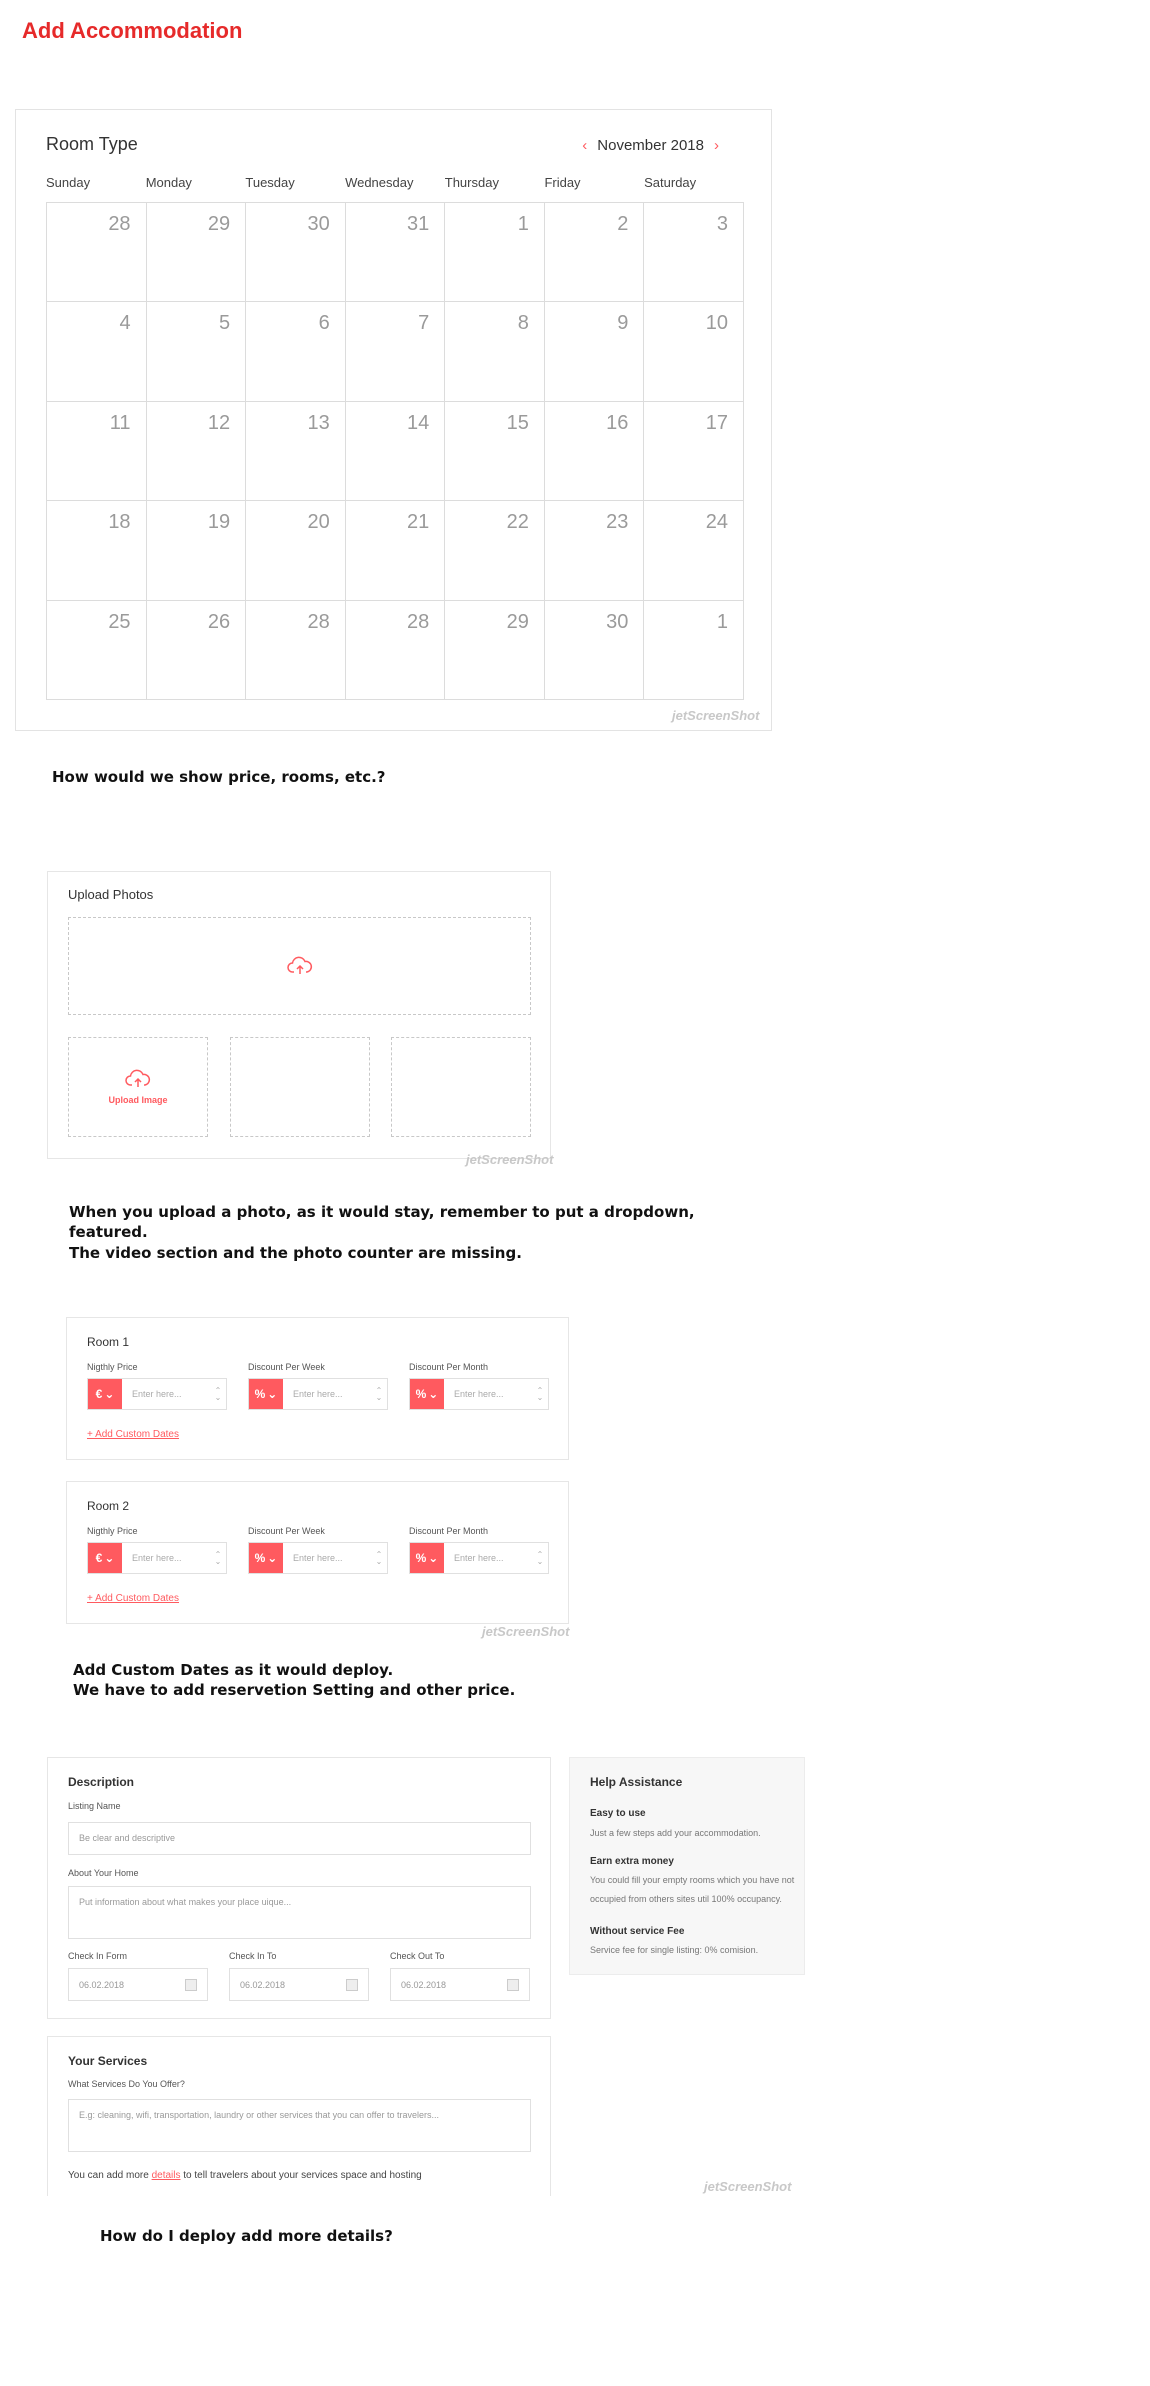 The width and height of the screenshot is (1150, 2386). Describe the element at coordinates (97, 551) in the screenshot. I see `calendar-day-cell: 18` at that location.